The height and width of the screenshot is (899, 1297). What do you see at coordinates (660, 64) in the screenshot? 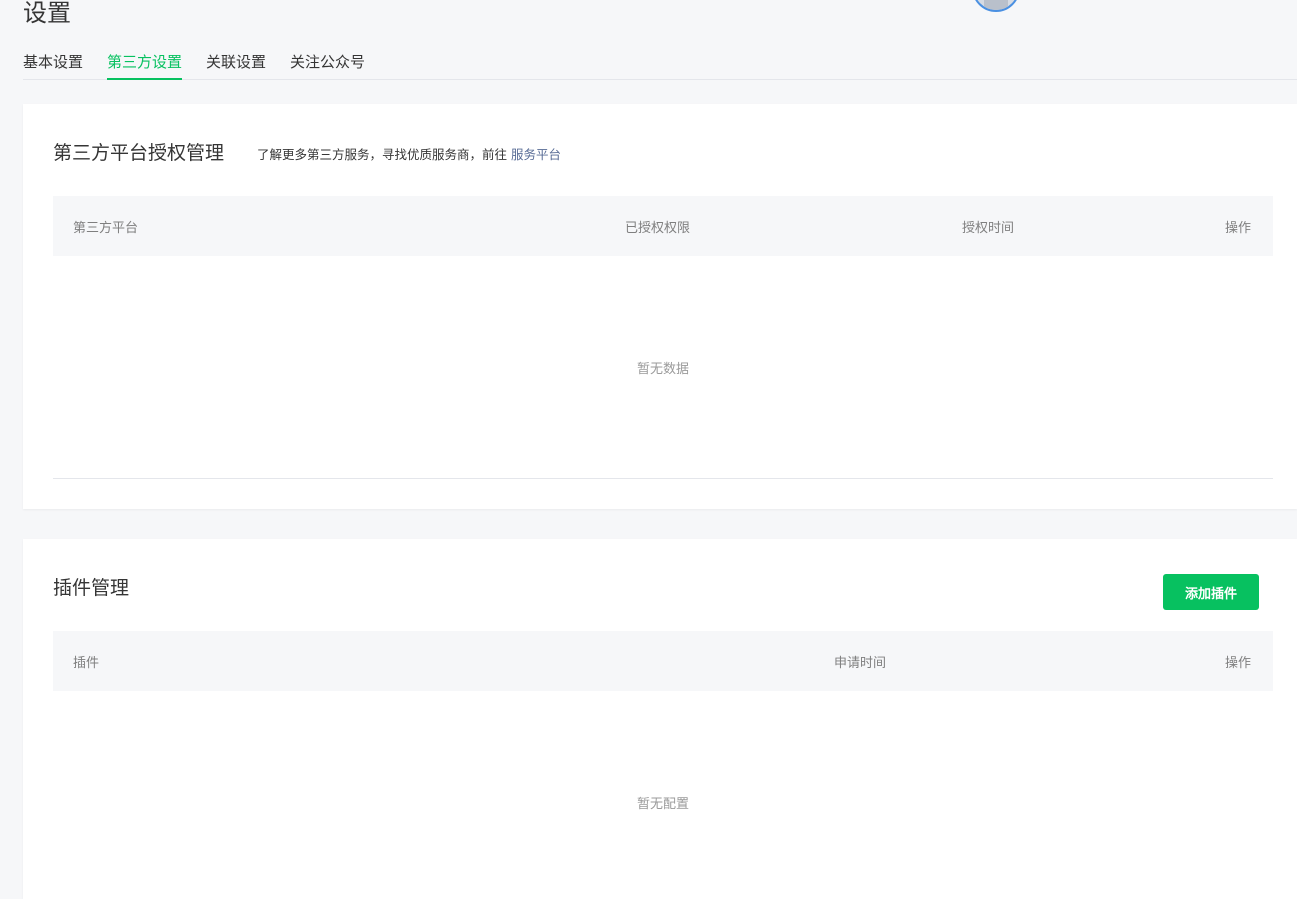
I see `settings-tabs: 基本设置 第三方设置 关联设置 关注公众号` at bounding box center [660, 64].